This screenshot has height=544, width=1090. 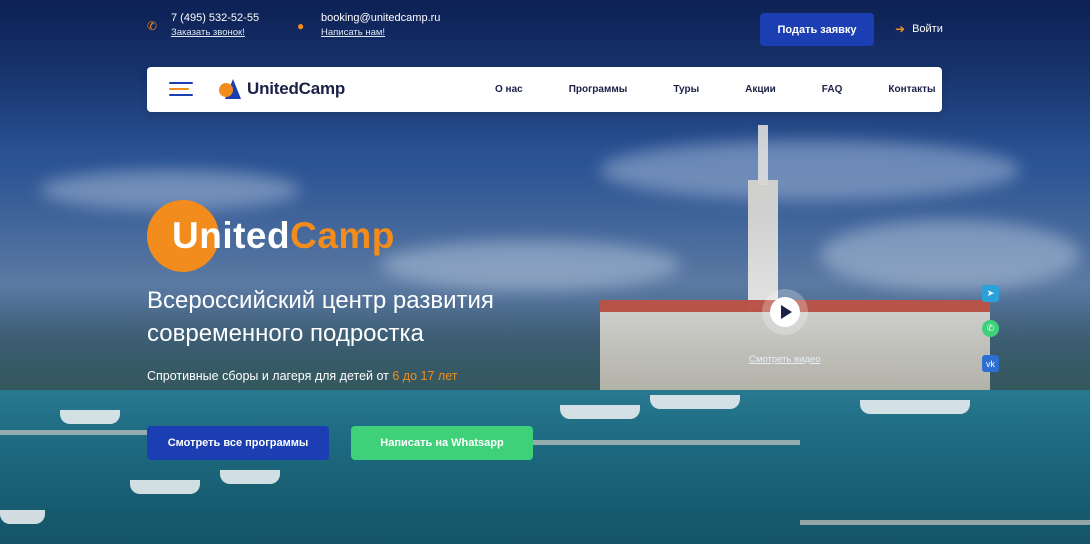 I want to click on logo-mark-icon, so click(x=230, y=89).